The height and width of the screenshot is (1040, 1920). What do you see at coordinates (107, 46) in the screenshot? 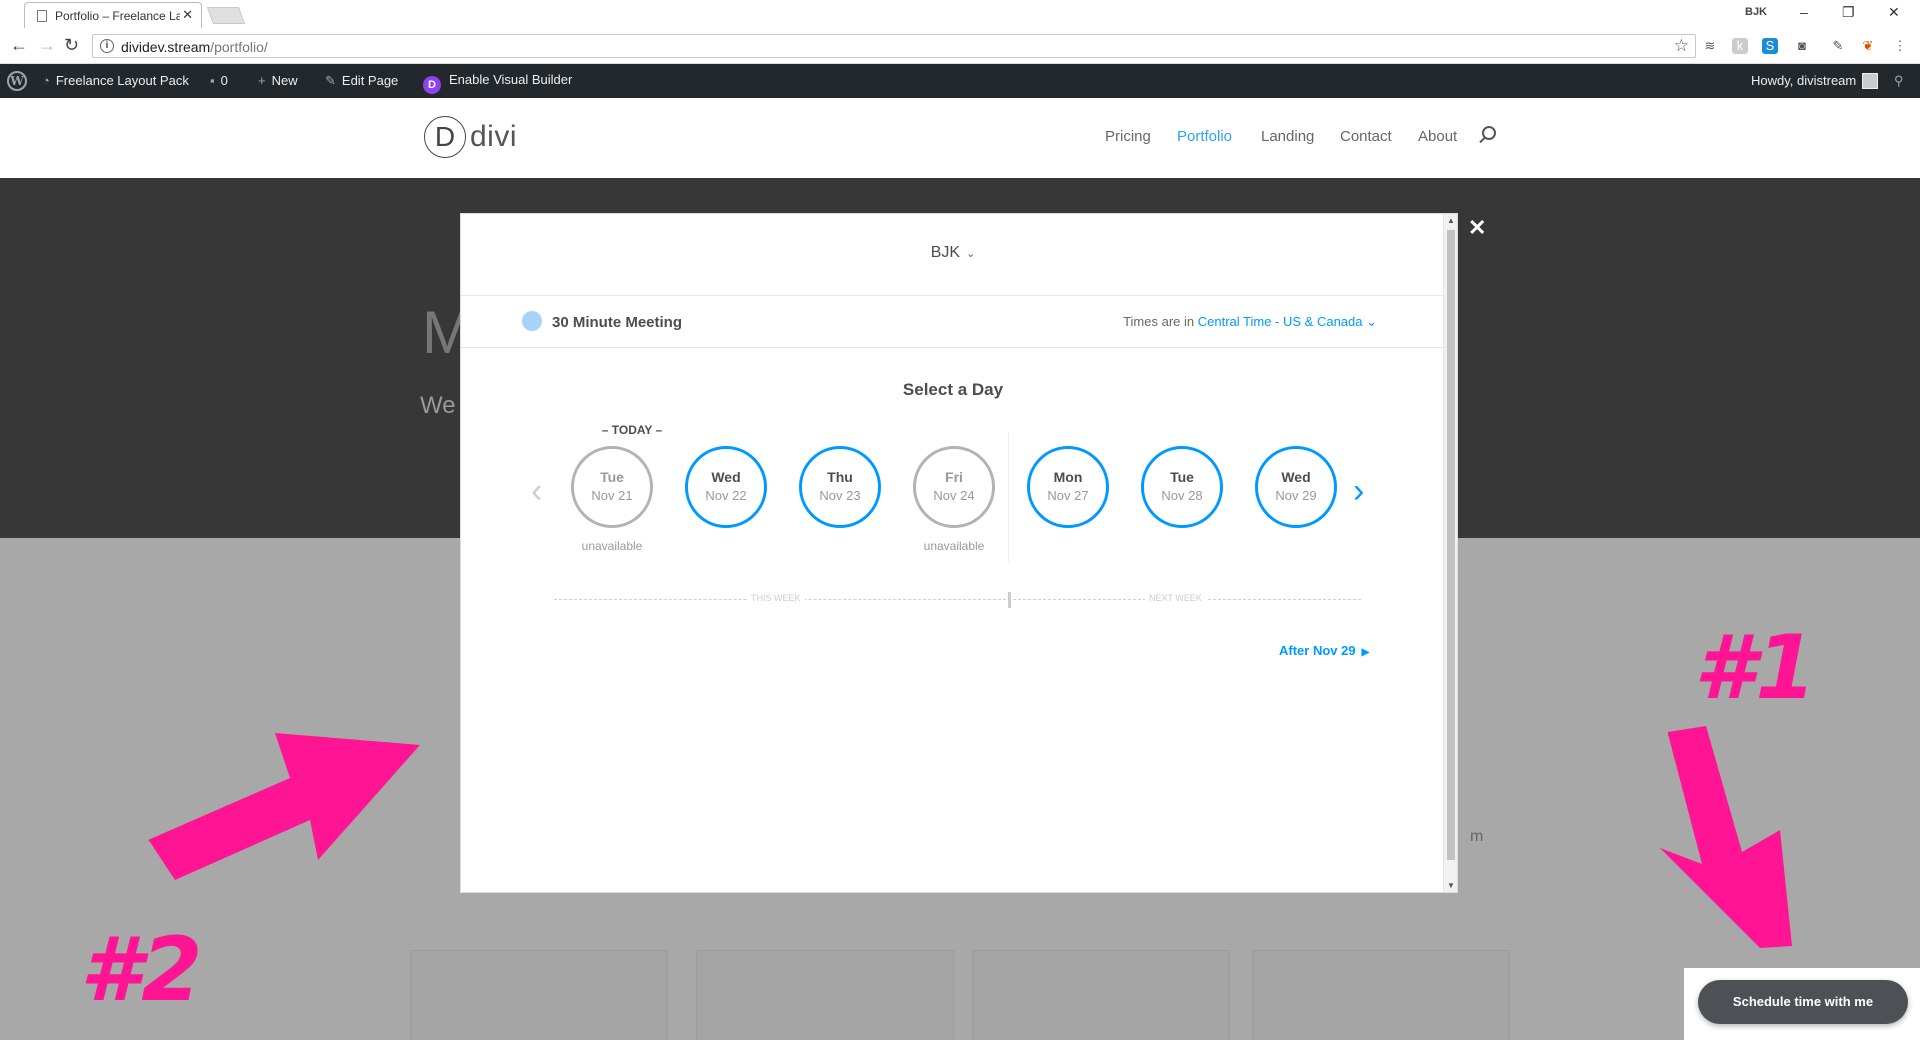
I see `site-info-icon: i` at bounding box center [107, 46].